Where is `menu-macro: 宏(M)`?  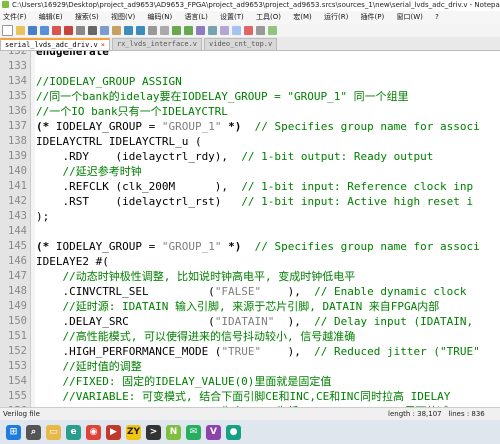 menu-macro: 宏(M) is located at coordinates (302, 17).